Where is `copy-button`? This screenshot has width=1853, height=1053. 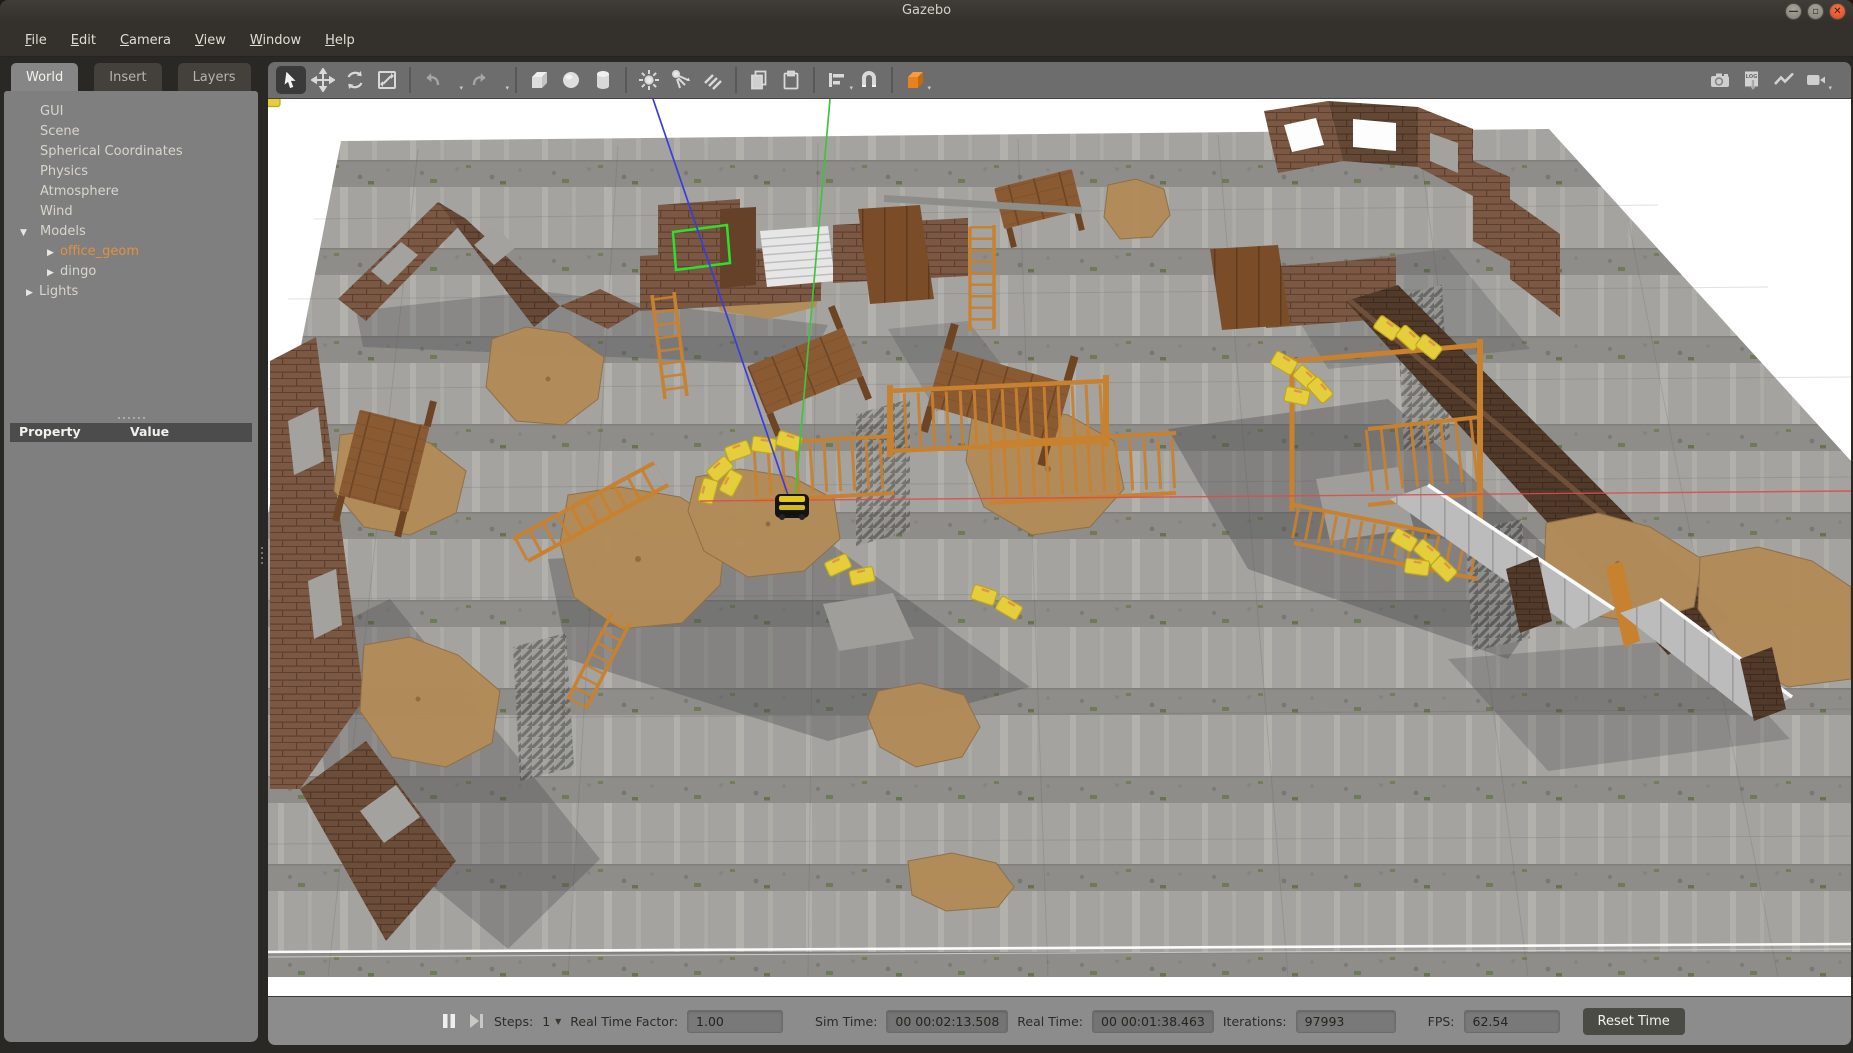 copy-button is located at coordinates (759, 80).